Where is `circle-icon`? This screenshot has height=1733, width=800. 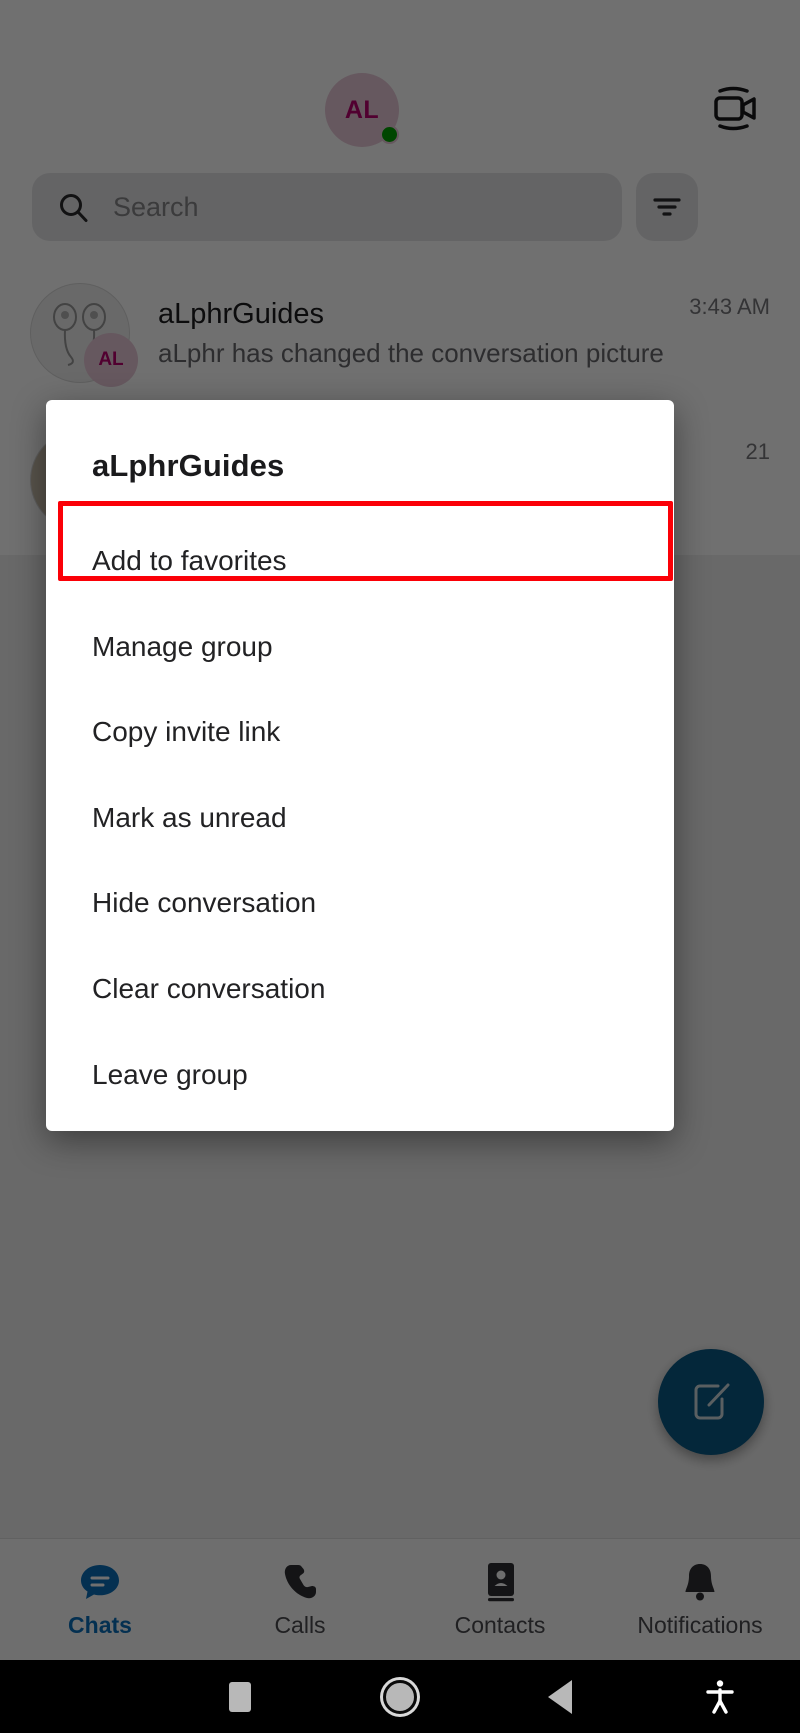 circle-icon is located at coordinates (400, 1696).